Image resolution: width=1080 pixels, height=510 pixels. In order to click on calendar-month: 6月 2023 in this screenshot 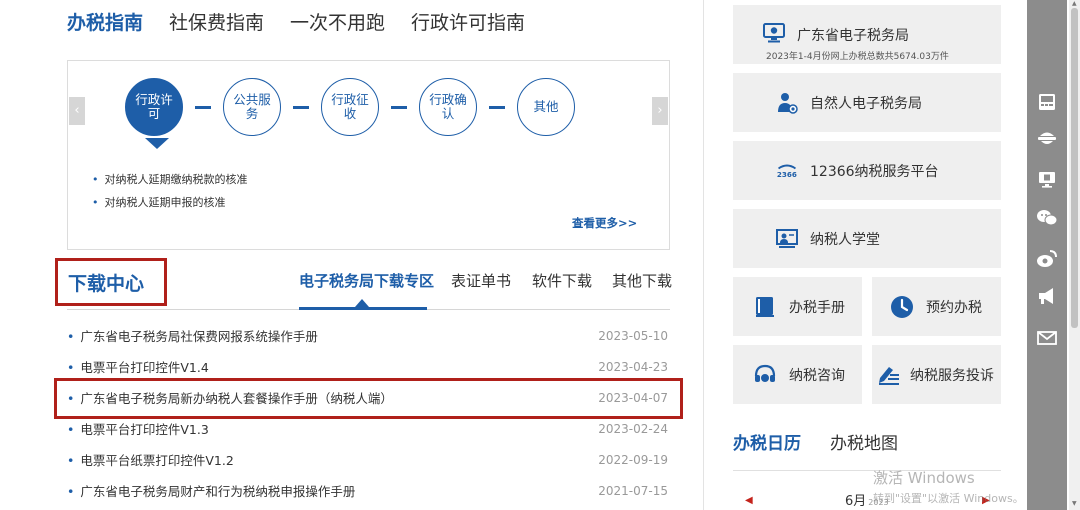, I will do `click(867, 501)`.